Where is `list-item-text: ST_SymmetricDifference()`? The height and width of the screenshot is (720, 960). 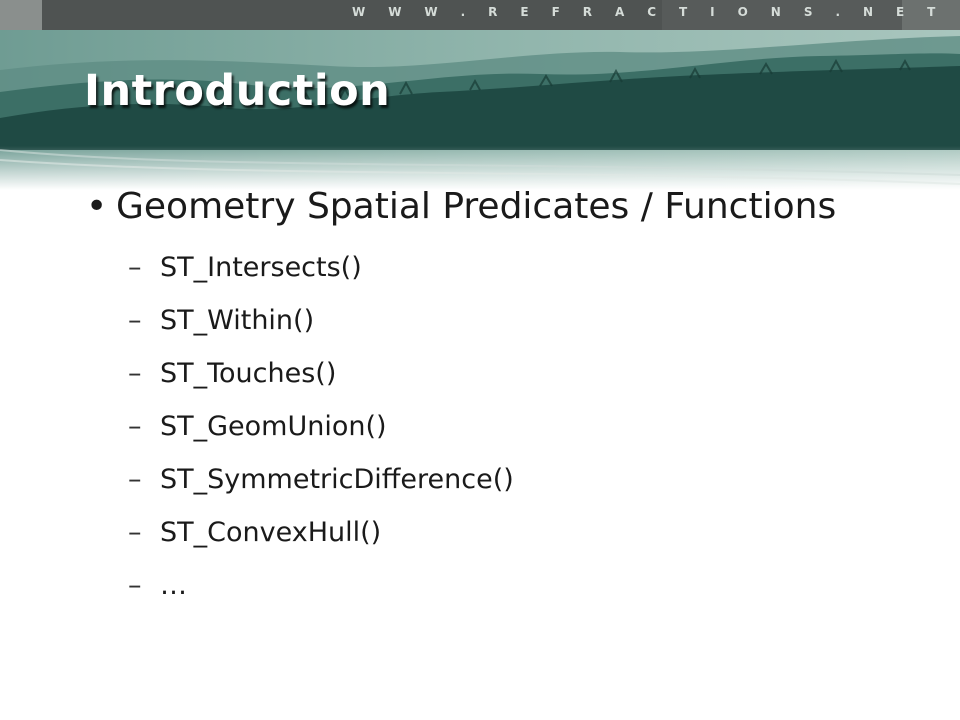 list-item-text: ST_SymmetricDifference() is located at coordinates (337, 479).